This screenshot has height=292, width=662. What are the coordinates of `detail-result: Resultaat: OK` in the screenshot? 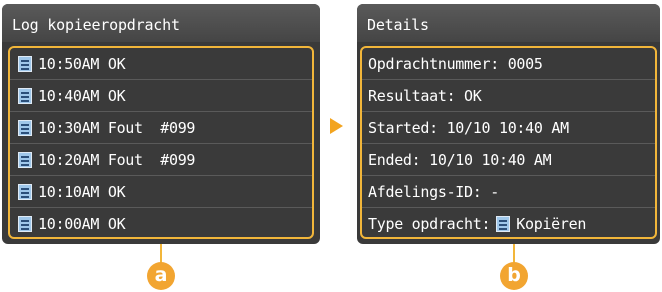 It's located at (425, 95).